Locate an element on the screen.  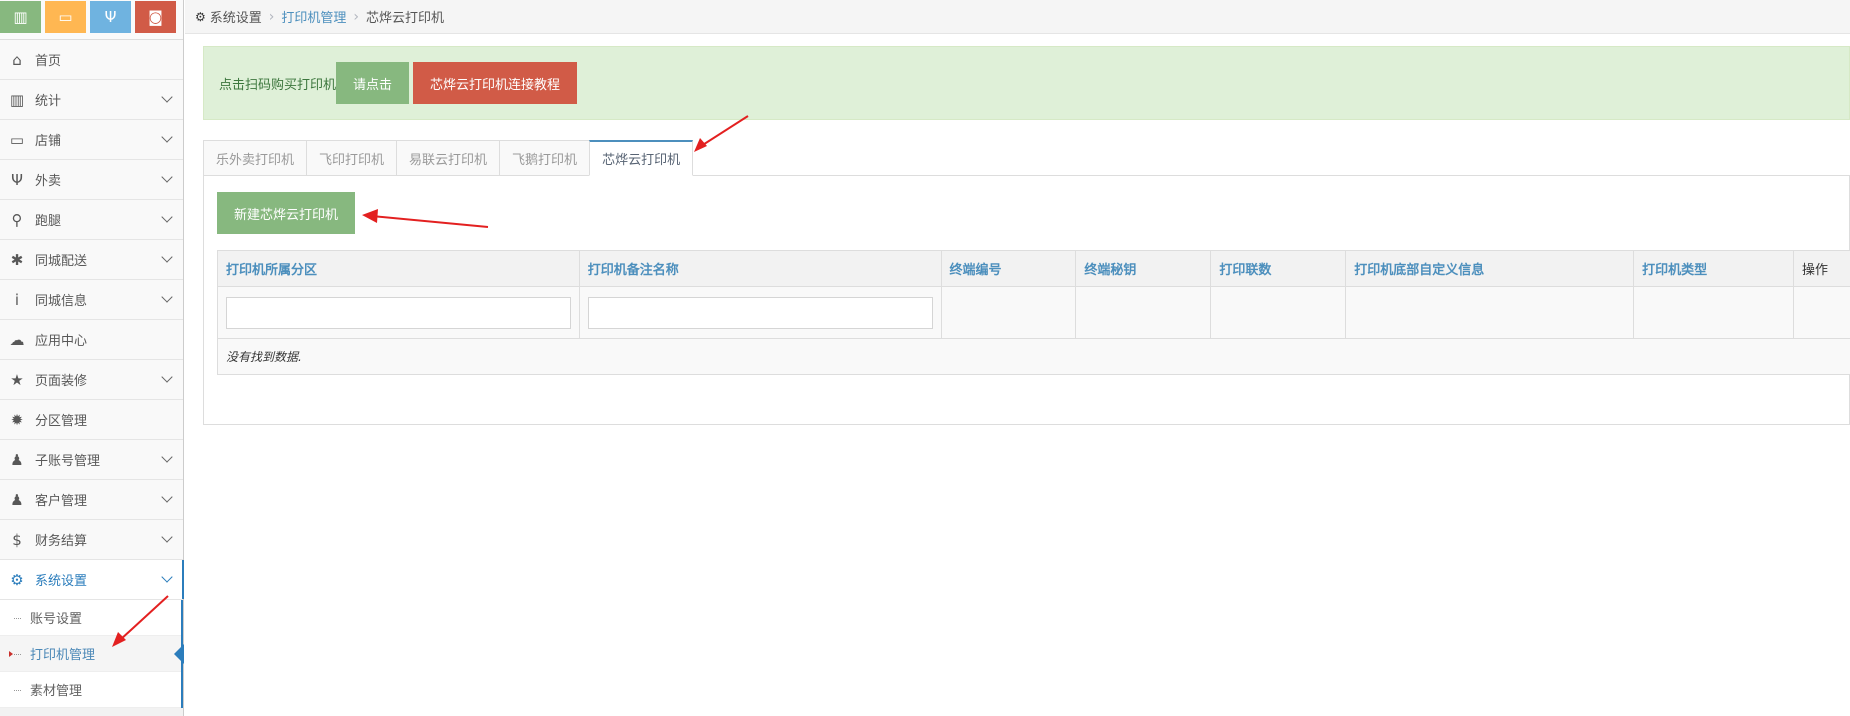
sidebar-item-label: 店铺 is located at coordinates (48, 141).